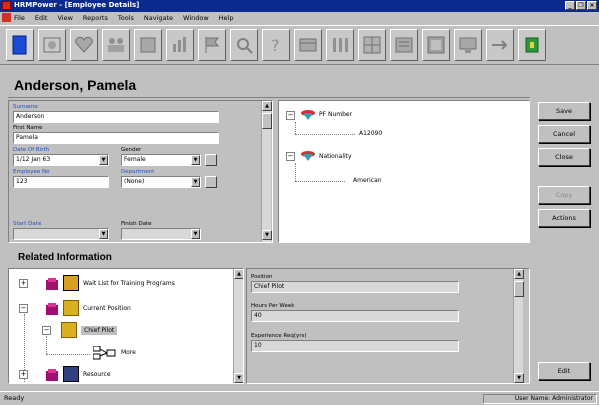  Describe the element at coordinates (19, 19) in the screenshot. I see `menu-file: File` at that location.